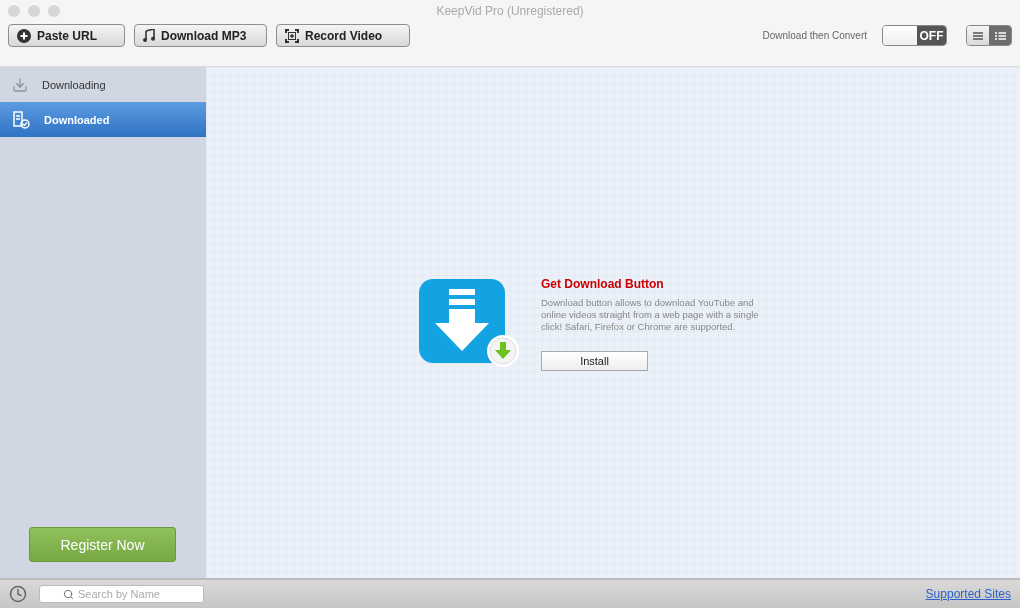 This screenshot has height=608, width=1020. I want to click on search-field: Search by Name, so click(121, 594).